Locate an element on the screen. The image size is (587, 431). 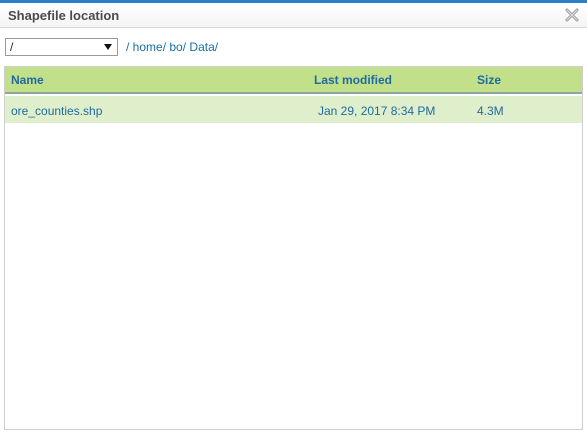
column-header-size: Size is located at coordinates (489, 80).